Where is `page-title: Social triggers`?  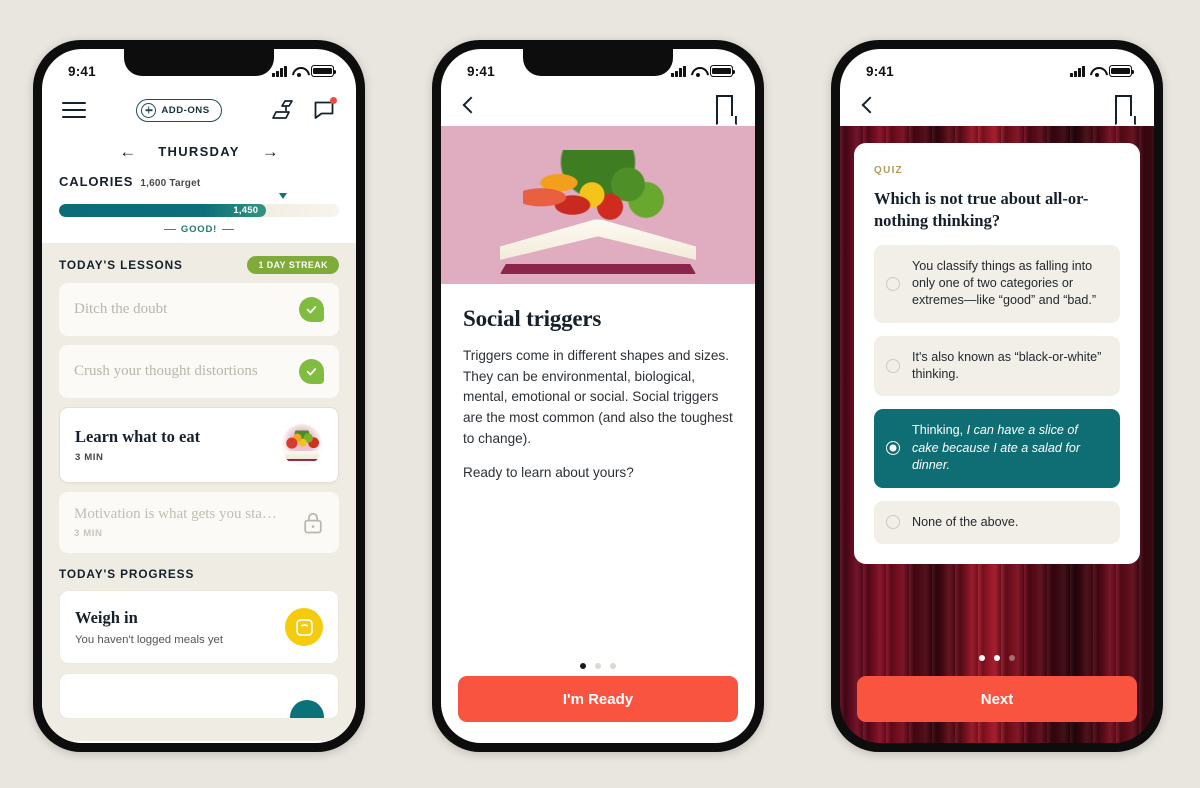 page-title: Social triggers is located at coordinates (532, 318).